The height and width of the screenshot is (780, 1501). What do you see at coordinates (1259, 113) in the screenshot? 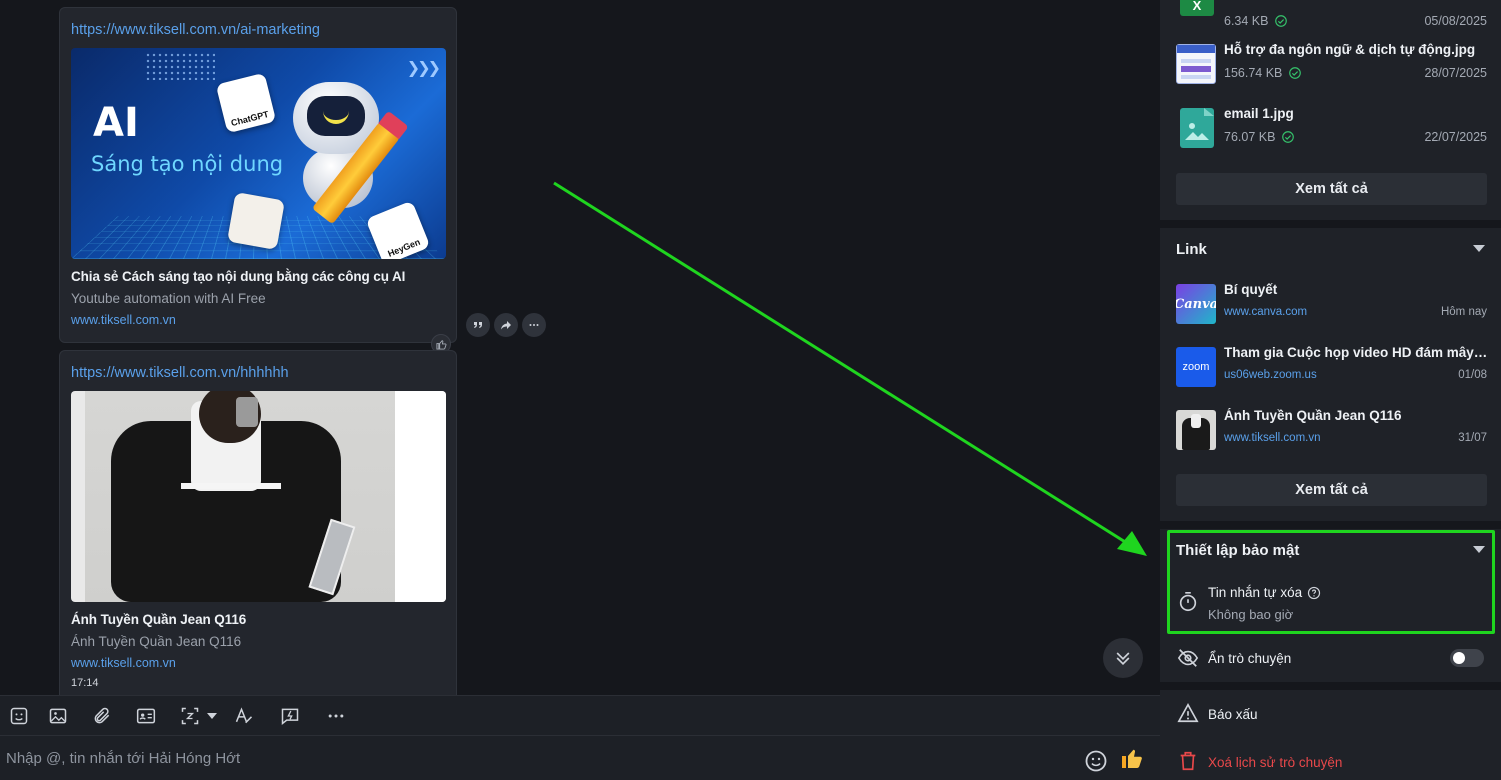
I see `file-name: email 1.jpg` at bounding box center [1259, 113].